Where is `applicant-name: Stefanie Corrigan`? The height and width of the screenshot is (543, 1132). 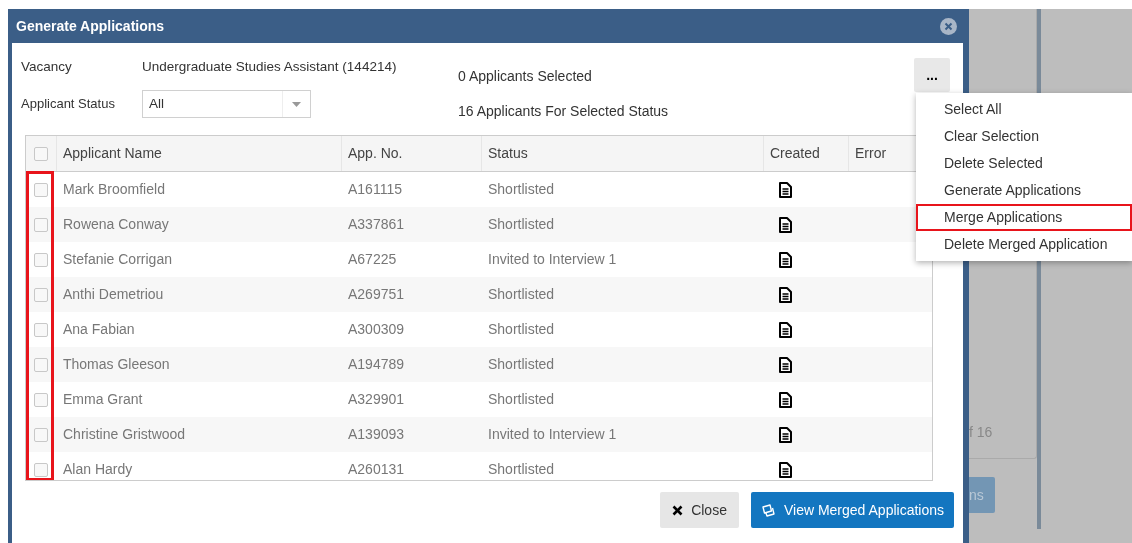 applicant-name: Stefanie Corrigan is located at coordinates (117, 259).